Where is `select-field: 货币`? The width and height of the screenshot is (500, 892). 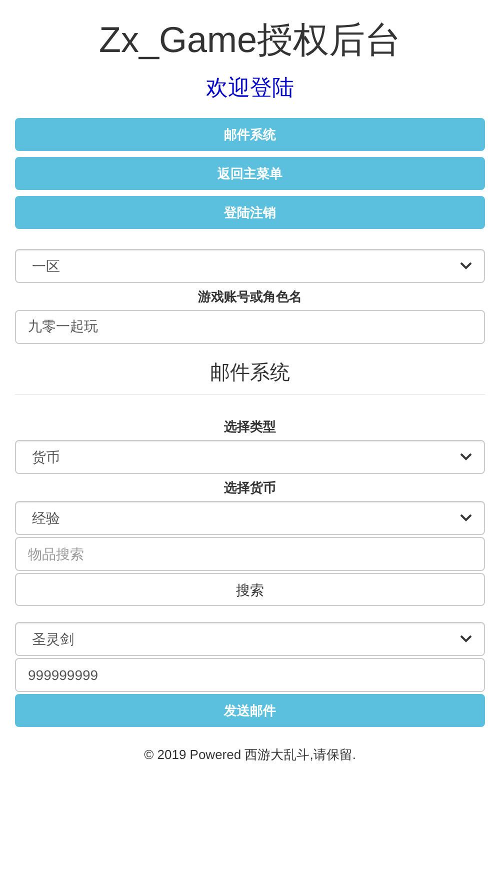
select-field: 货币 is located at coordinates (250, 457).